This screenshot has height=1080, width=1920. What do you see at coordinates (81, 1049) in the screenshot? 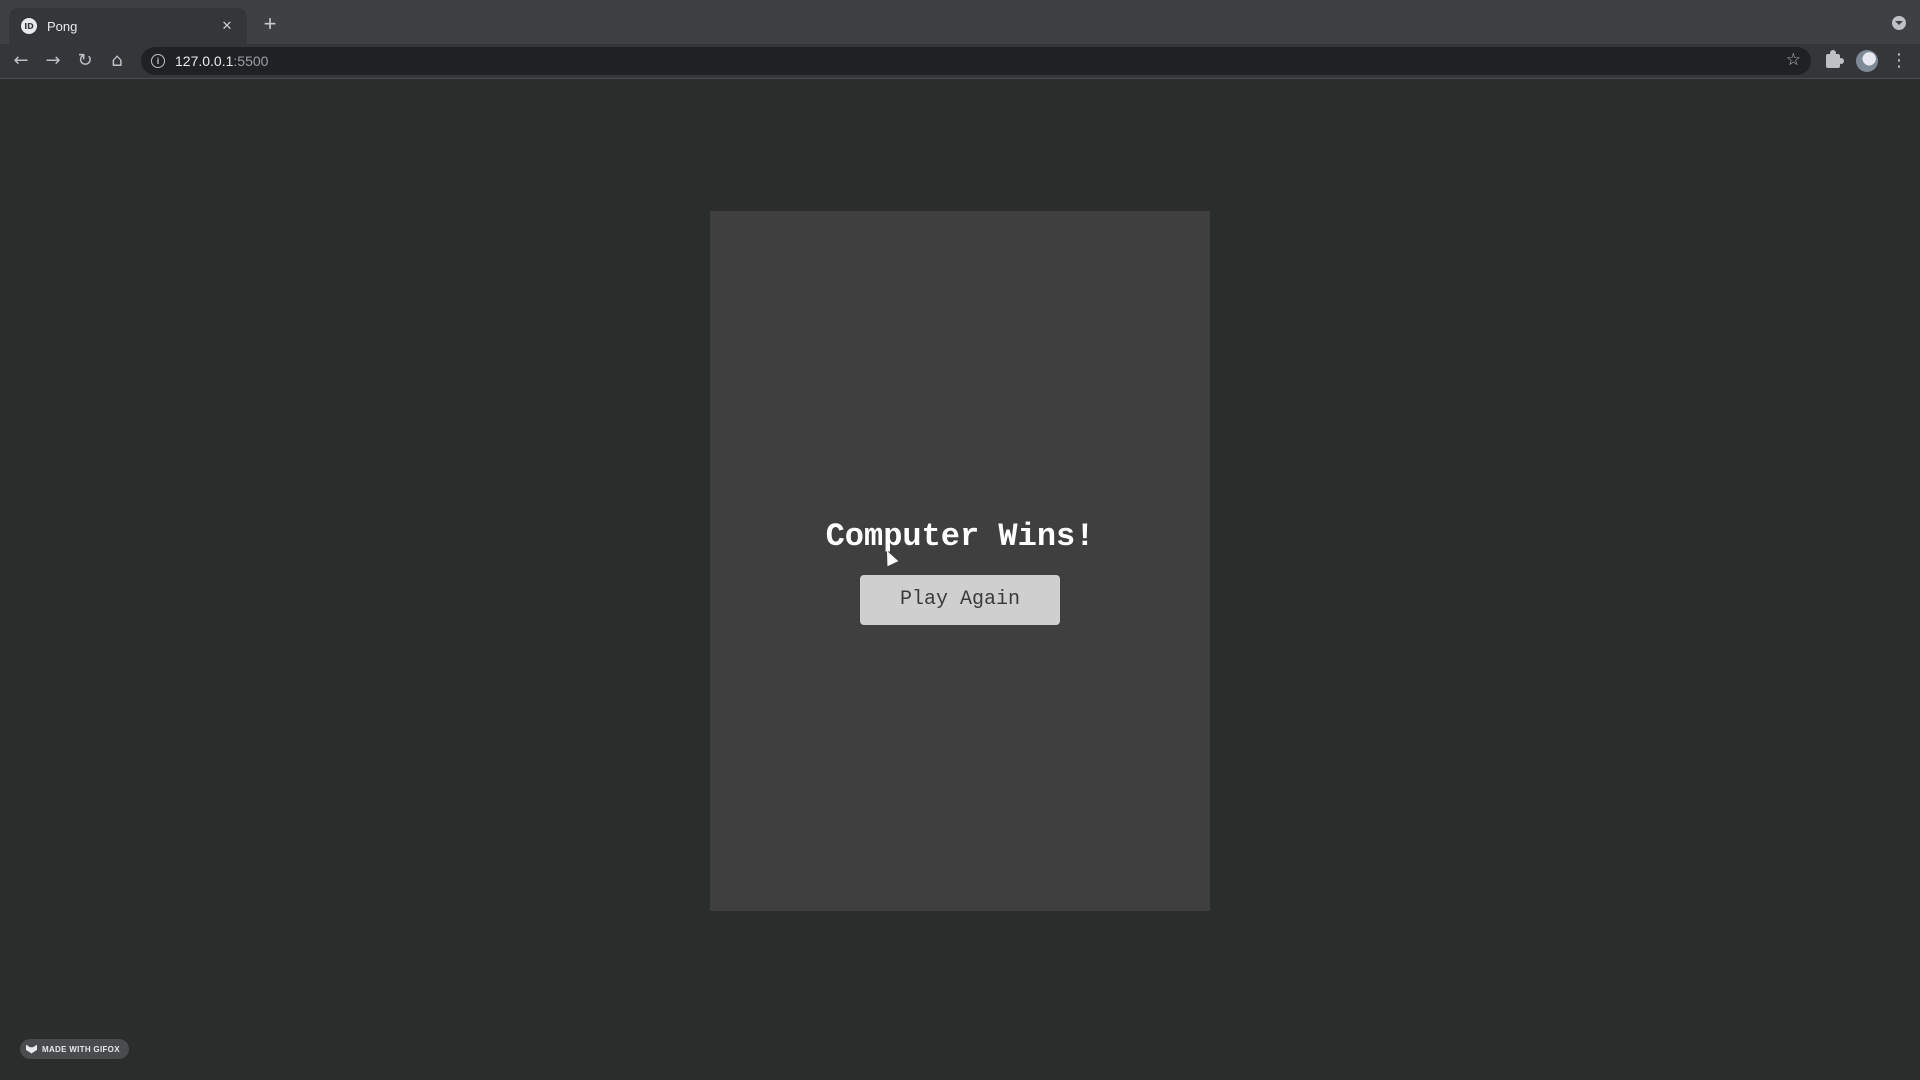
I see `watermark-label: MADE WITH GIFOX` at bounding box center [81, 1049].